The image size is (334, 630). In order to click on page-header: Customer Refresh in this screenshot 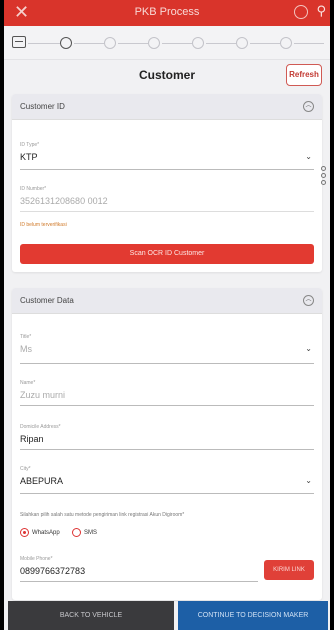, I will do `click(167, 75)`.